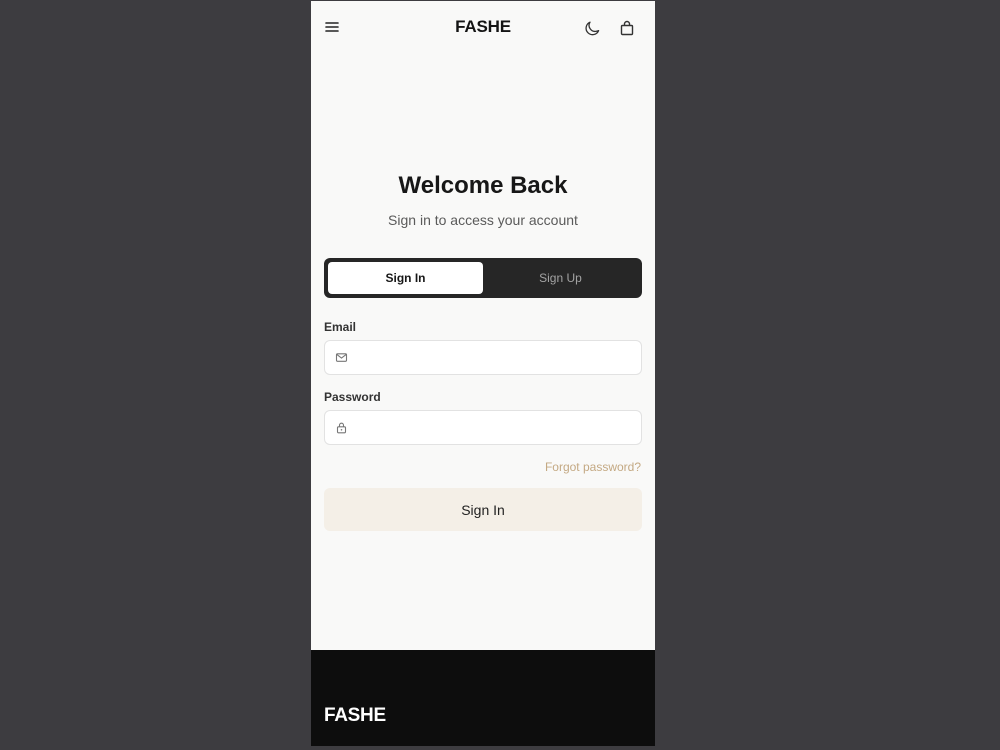 The width and height of the screenshot is (1000, 750). Describe the element at coordinates (497, 358) in the screenshot. I see `email-input` at that location.